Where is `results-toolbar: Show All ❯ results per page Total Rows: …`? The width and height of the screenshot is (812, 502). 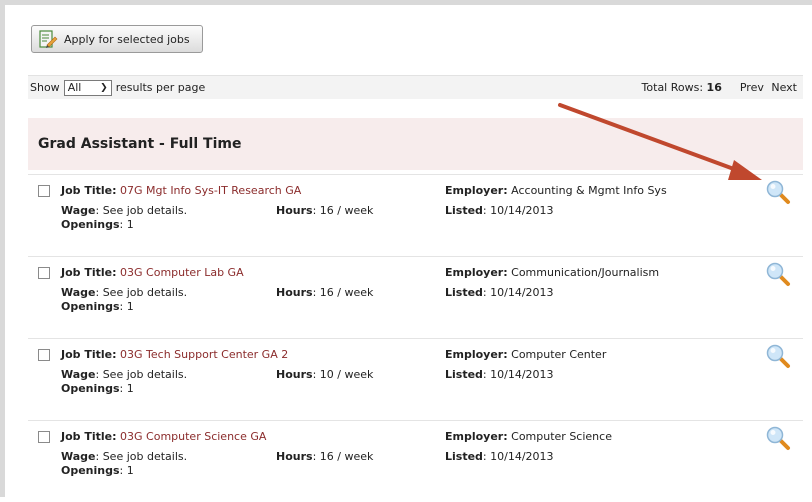 results-toolbar: Show All ❯ results per page Total Rows: … is located at coordinates (415, 87).